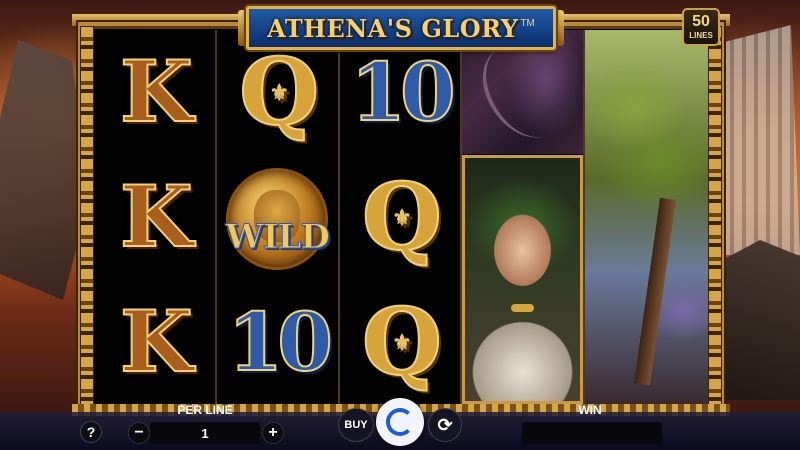 Image resolution: width=800 pixels, height=450 pixels. What do you see at coordinates (139, 433) in the screenshot?
I see `decrease-bet-button: −` at bounding box center [139, 433].